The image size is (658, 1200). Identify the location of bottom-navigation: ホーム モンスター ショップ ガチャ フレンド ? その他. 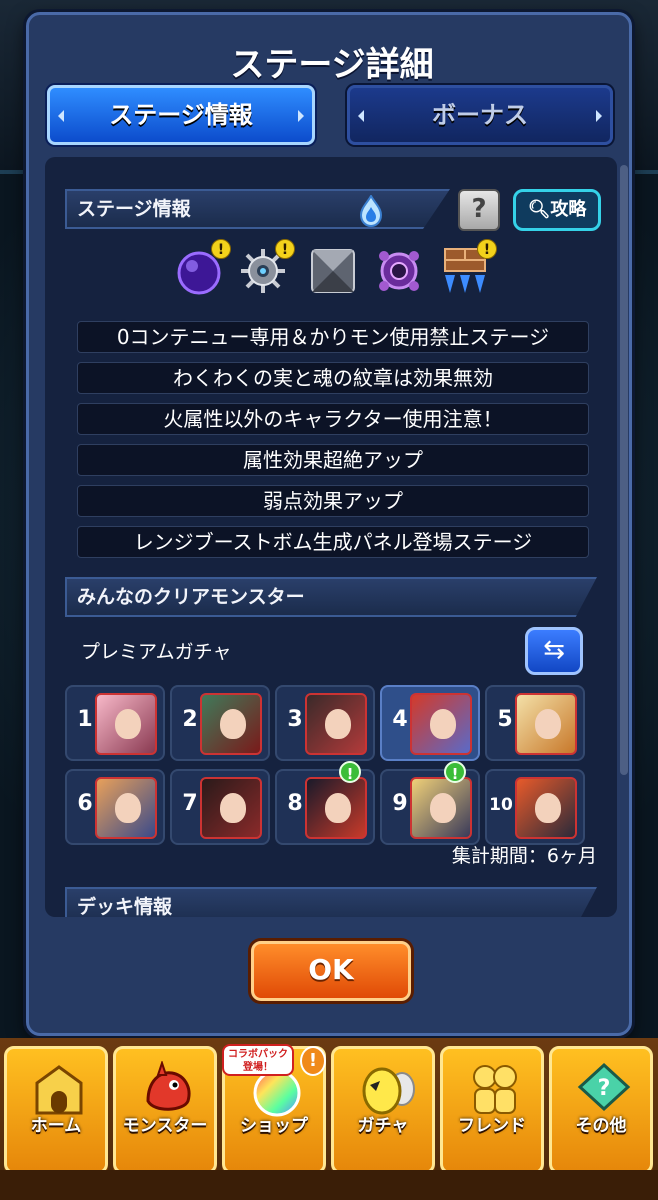
(329, 1119).